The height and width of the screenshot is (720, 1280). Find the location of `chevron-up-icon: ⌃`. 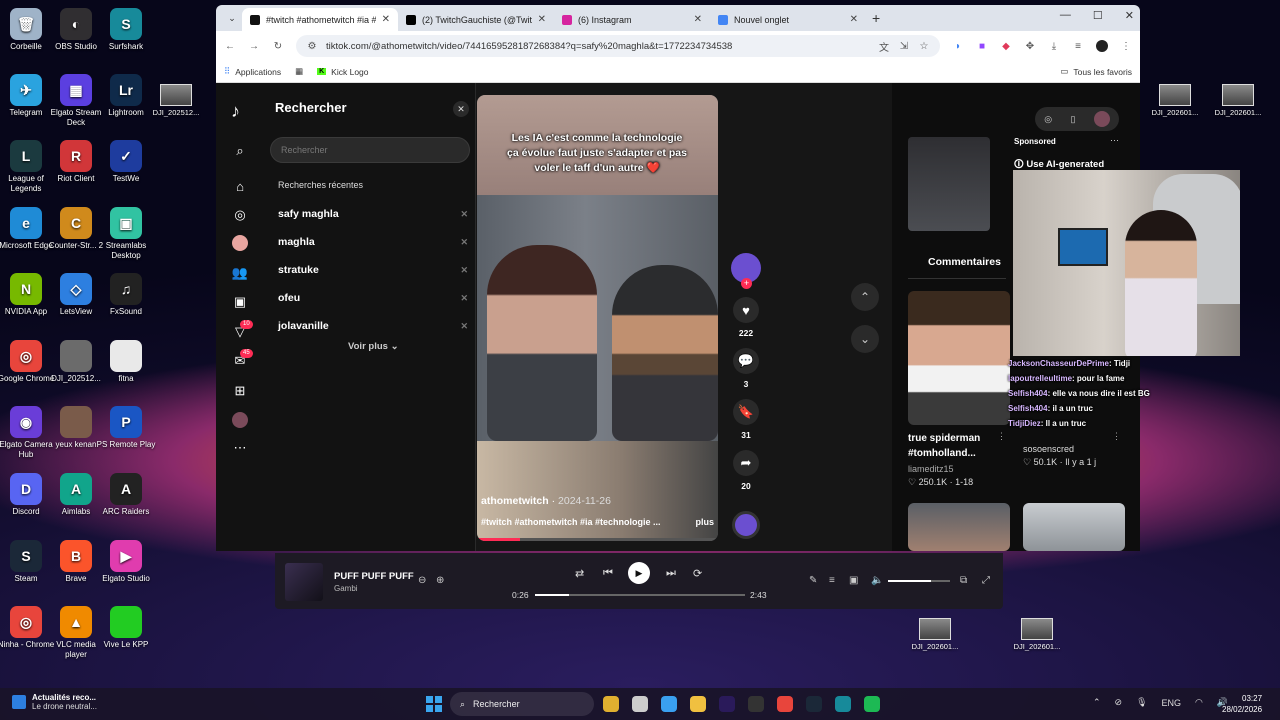

chevron-up-icon: ⌃ is located at coordinates (1097, 702).